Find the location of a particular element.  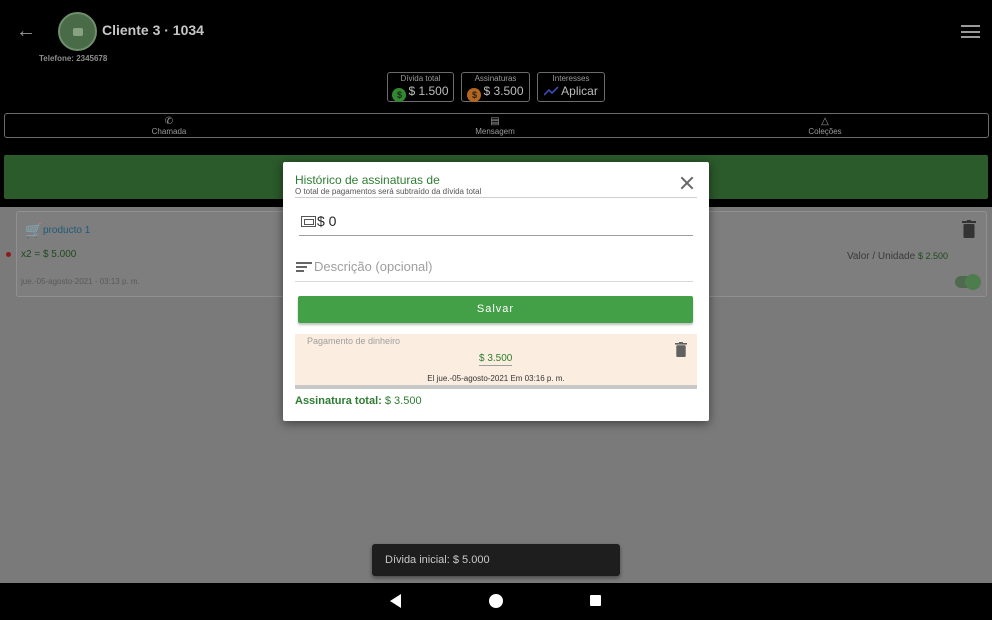

nav-recents-icon is located at coordinates (595, 600).